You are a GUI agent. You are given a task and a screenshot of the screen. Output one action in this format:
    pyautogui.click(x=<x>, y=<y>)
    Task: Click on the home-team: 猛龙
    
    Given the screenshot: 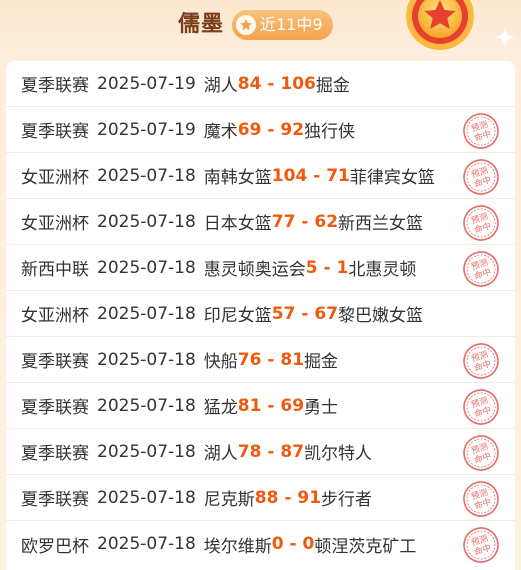 What is the action you would take?
    pyautogui.click(x=220, y=408)
    